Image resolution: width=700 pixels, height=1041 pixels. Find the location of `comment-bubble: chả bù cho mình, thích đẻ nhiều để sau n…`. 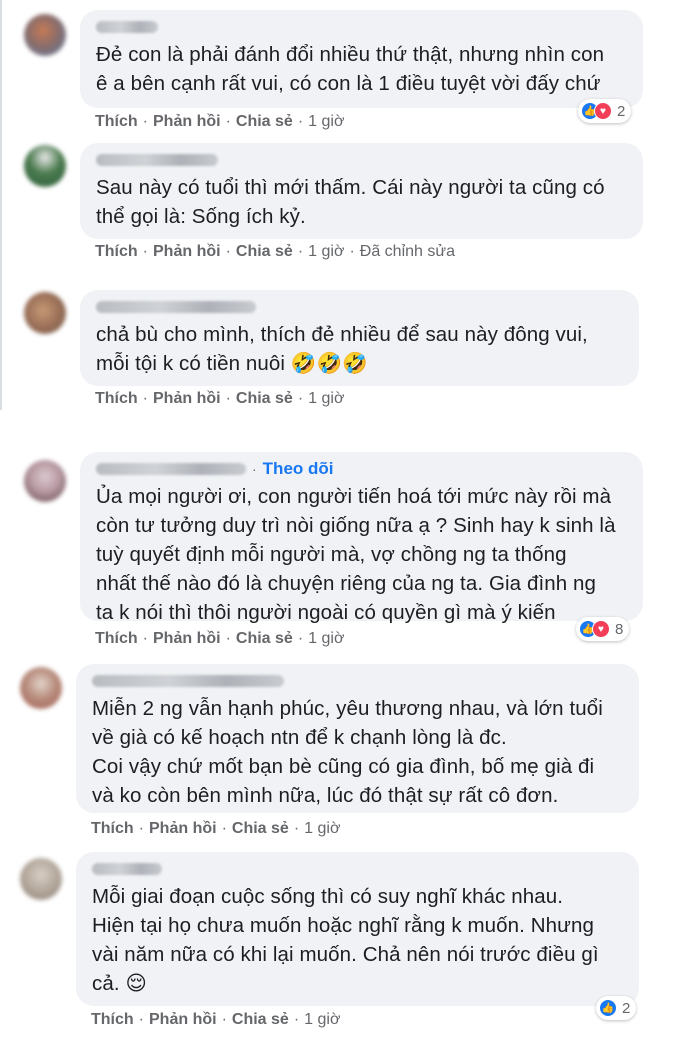

comment-bubble: chả bù cho mình, thích đẻ nhiều để sau n… is located at coordinates (359, 338).